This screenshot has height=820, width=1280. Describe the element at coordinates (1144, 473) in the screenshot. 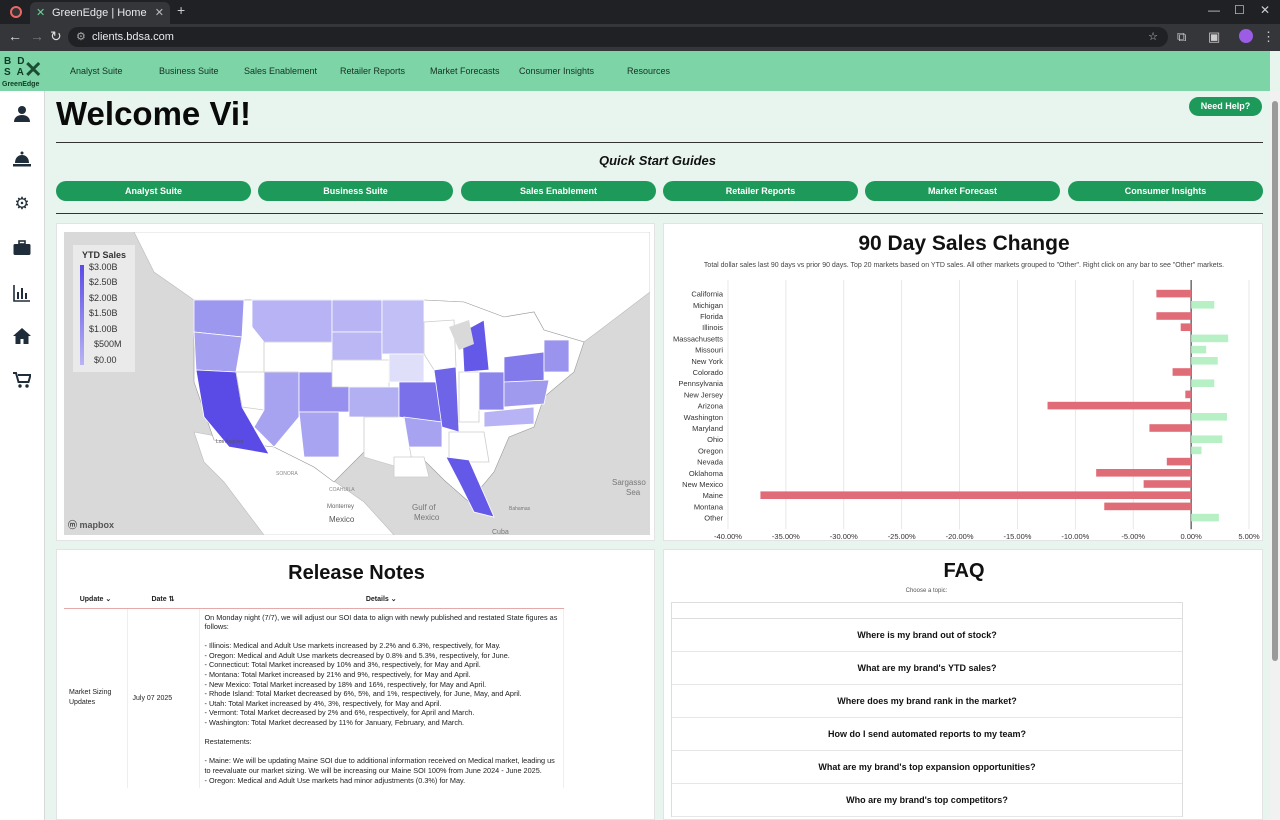

I see `bar-oklahoma` at that location.